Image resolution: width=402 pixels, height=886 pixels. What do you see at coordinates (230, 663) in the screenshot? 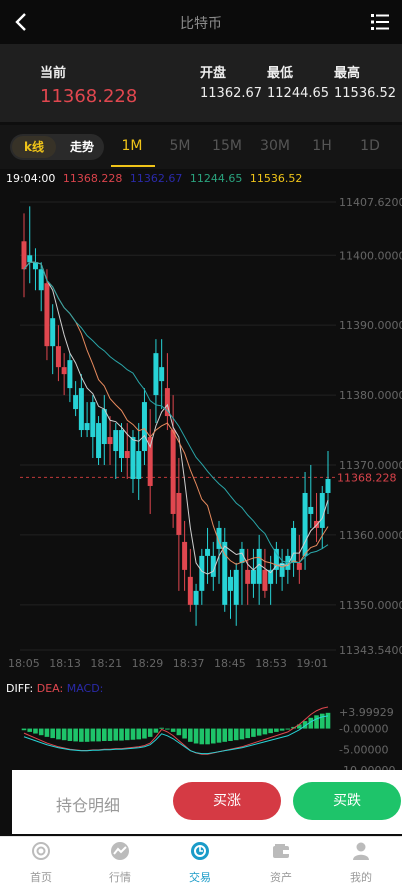
I see `x-axis-tick-label: 18:45` at bounding box center [230, 663].